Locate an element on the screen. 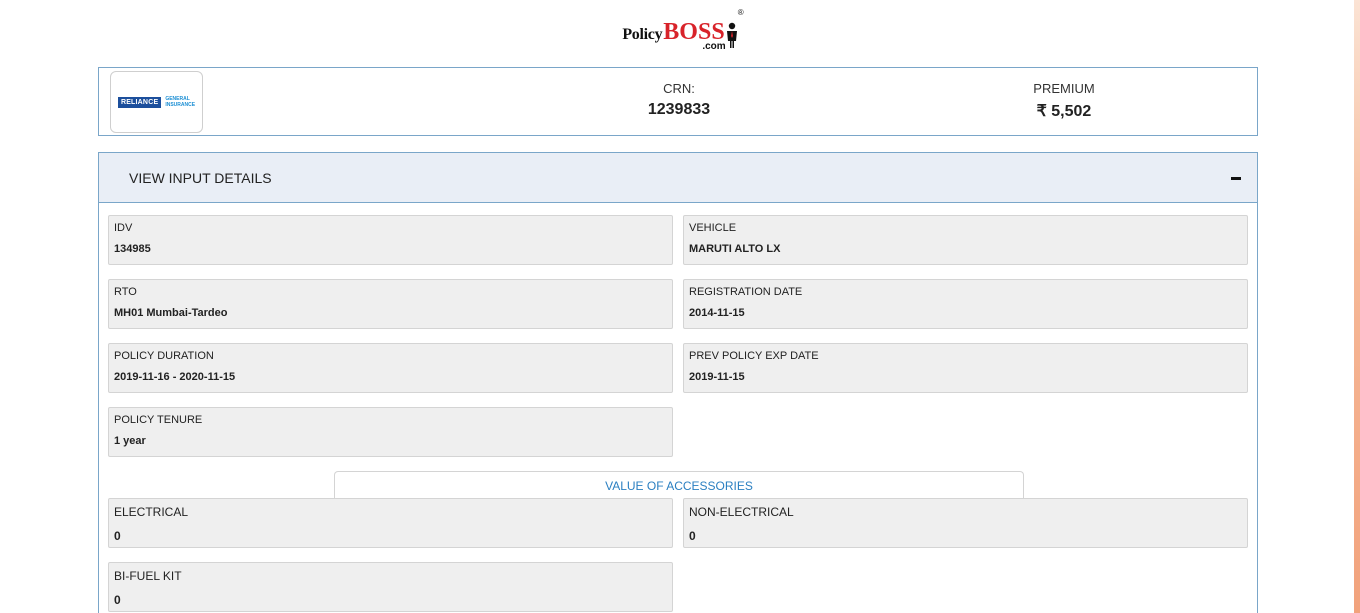  premium-value: ₹ 5,502 is located at coordinates (1064, 111).